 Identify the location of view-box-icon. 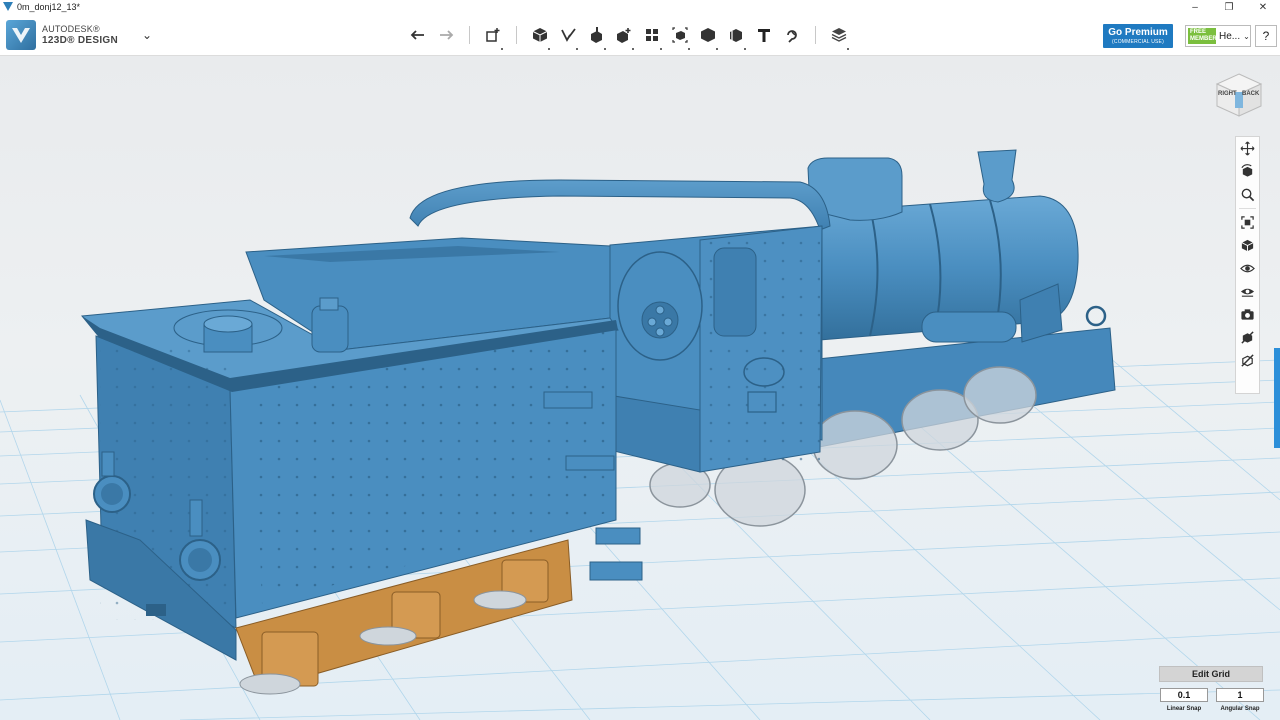
(1247, 245).